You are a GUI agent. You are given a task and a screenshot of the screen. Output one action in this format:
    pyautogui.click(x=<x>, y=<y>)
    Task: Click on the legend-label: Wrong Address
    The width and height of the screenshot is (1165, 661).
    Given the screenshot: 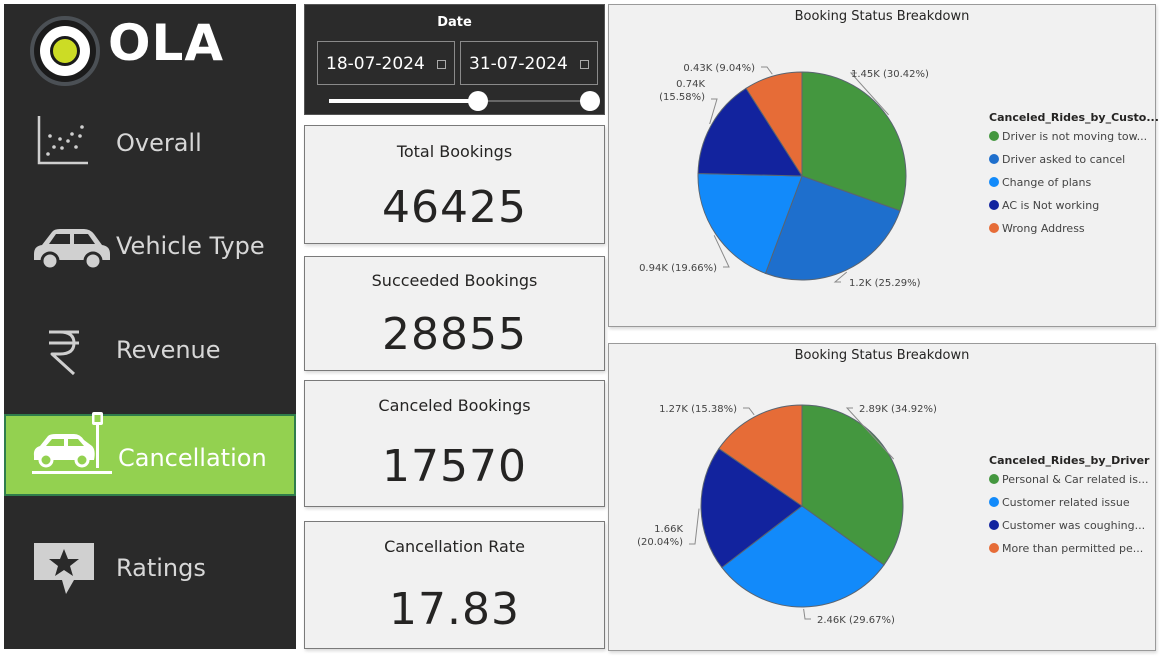 What is the action you would take?
    pyautogui.click(x=1043, y=228)
    